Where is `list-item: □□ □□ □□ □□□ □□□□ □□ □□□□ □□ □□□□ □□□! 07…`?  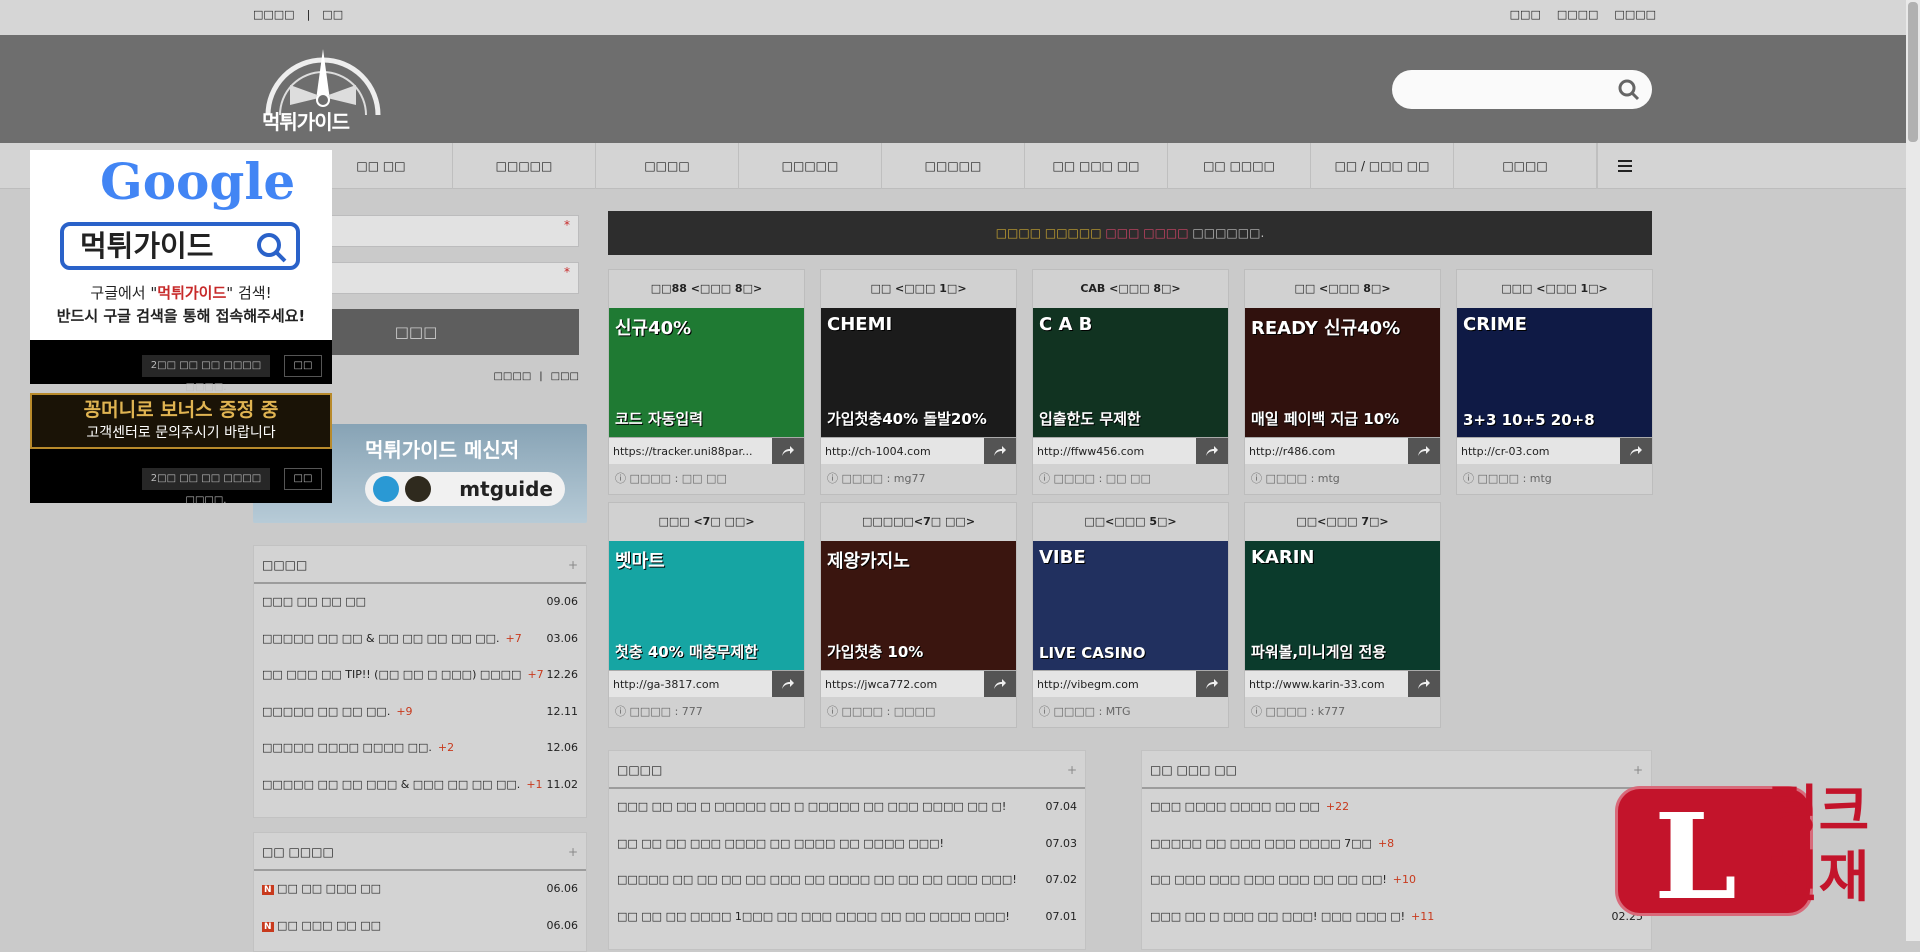
list-item: □□ □□ □□ □□□ □□□□ □□ □□□□ □□ □□□□ □□□! 07… is located at coordinates (847, 844).